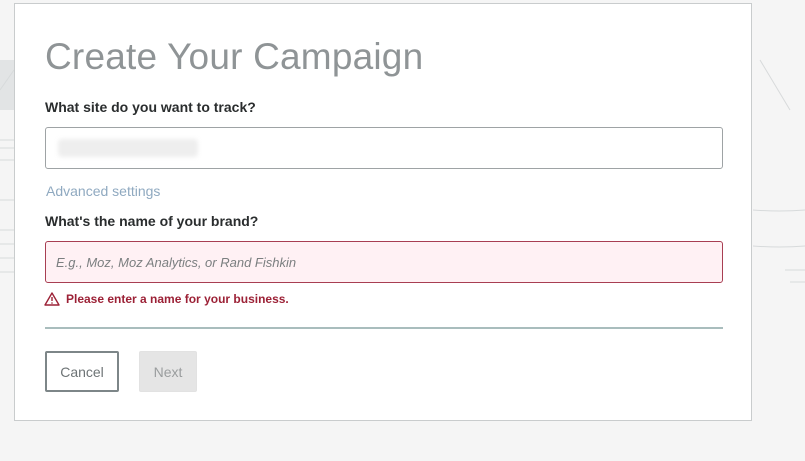  What do you see at coordinates (384, 148) in the screenshot?
I see `site-url-input` at bounding box center [384, 148].